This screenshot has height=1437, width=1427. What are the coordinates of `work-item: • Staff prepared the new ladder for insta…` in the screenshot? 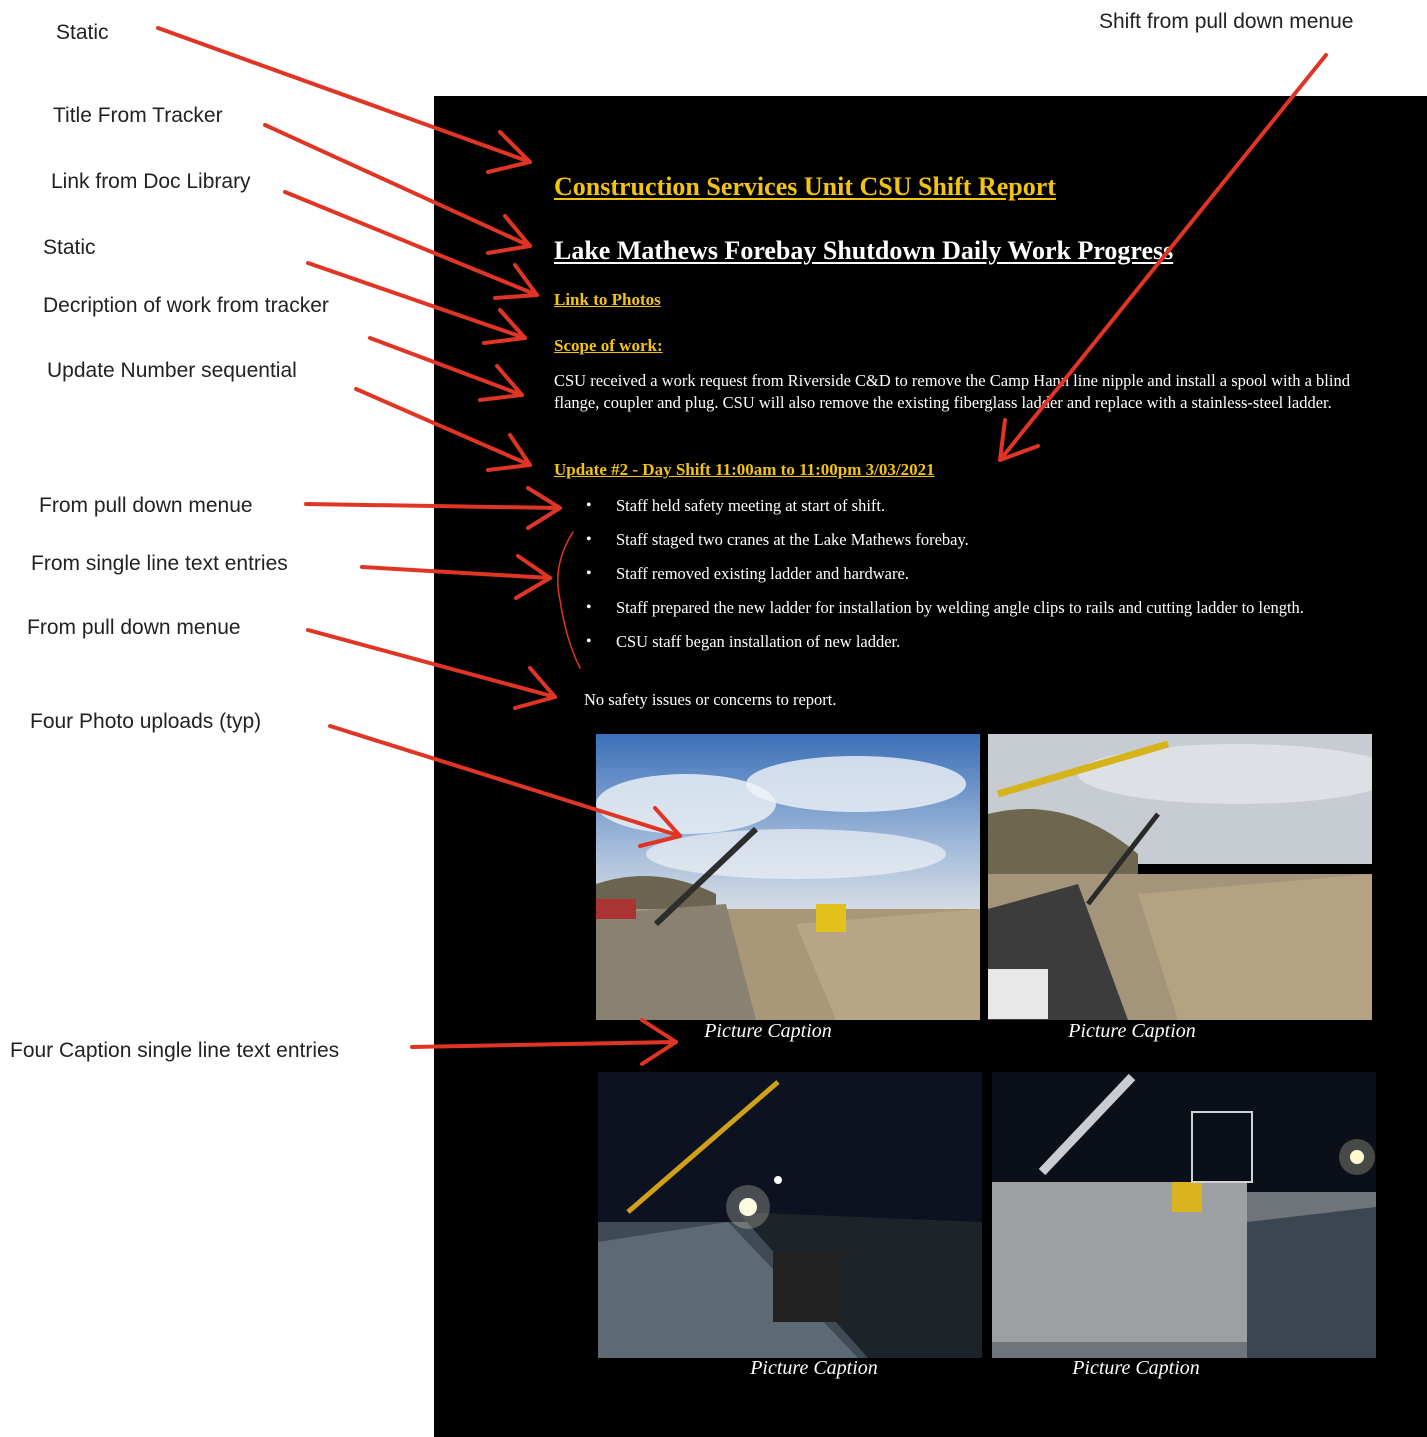 It's located at (984, 608).